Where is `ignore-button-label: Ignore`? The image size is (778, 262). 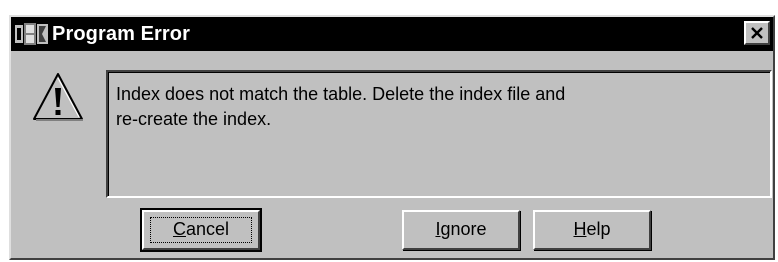
ignore-button-label: Ignore is located at coordinates (460, 229).